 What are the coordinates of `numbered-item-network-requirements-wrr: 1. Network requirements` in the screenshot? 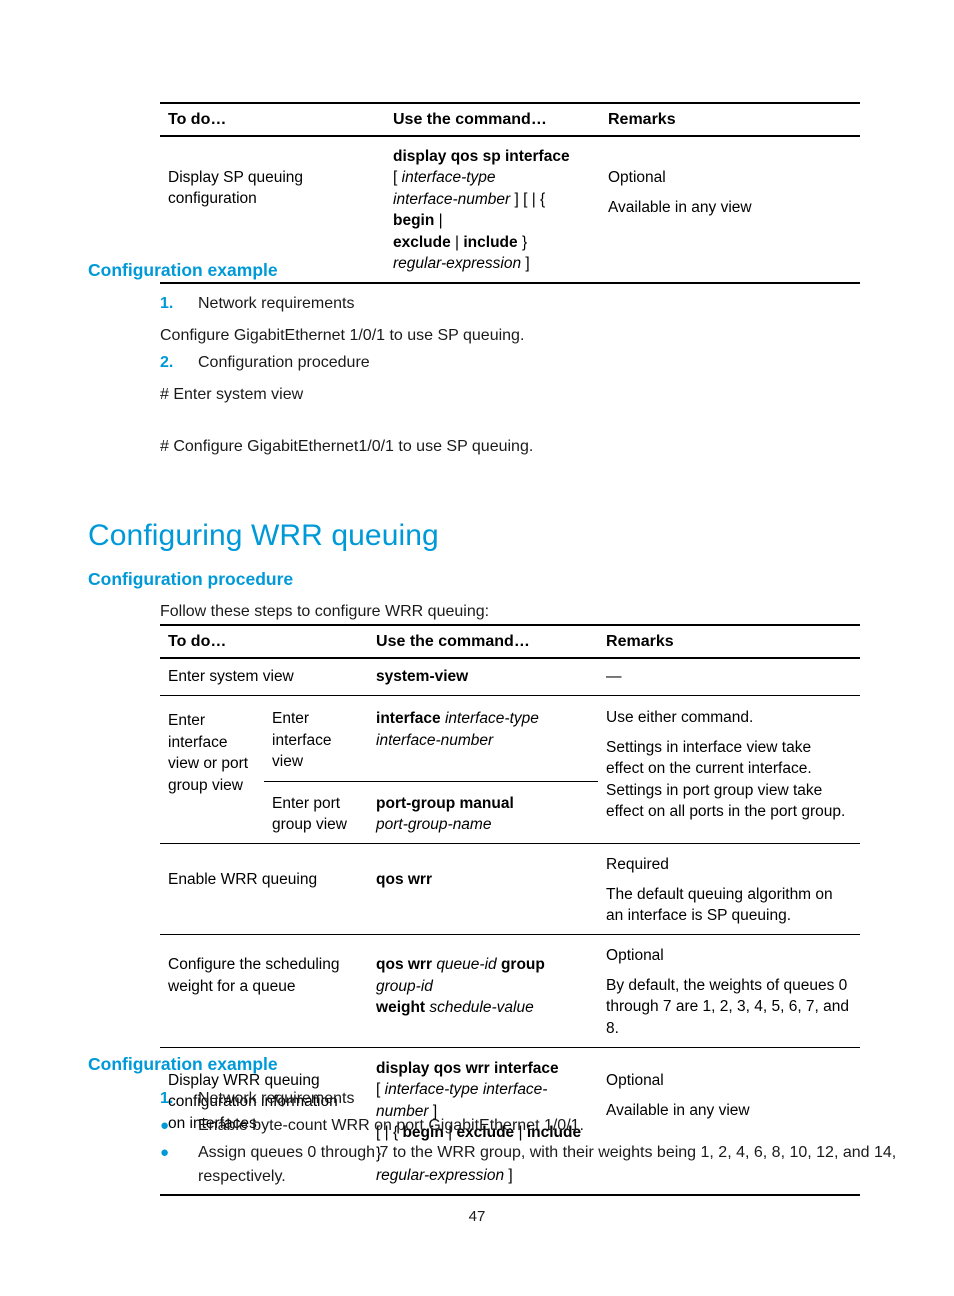 It's located at (257, 1098).